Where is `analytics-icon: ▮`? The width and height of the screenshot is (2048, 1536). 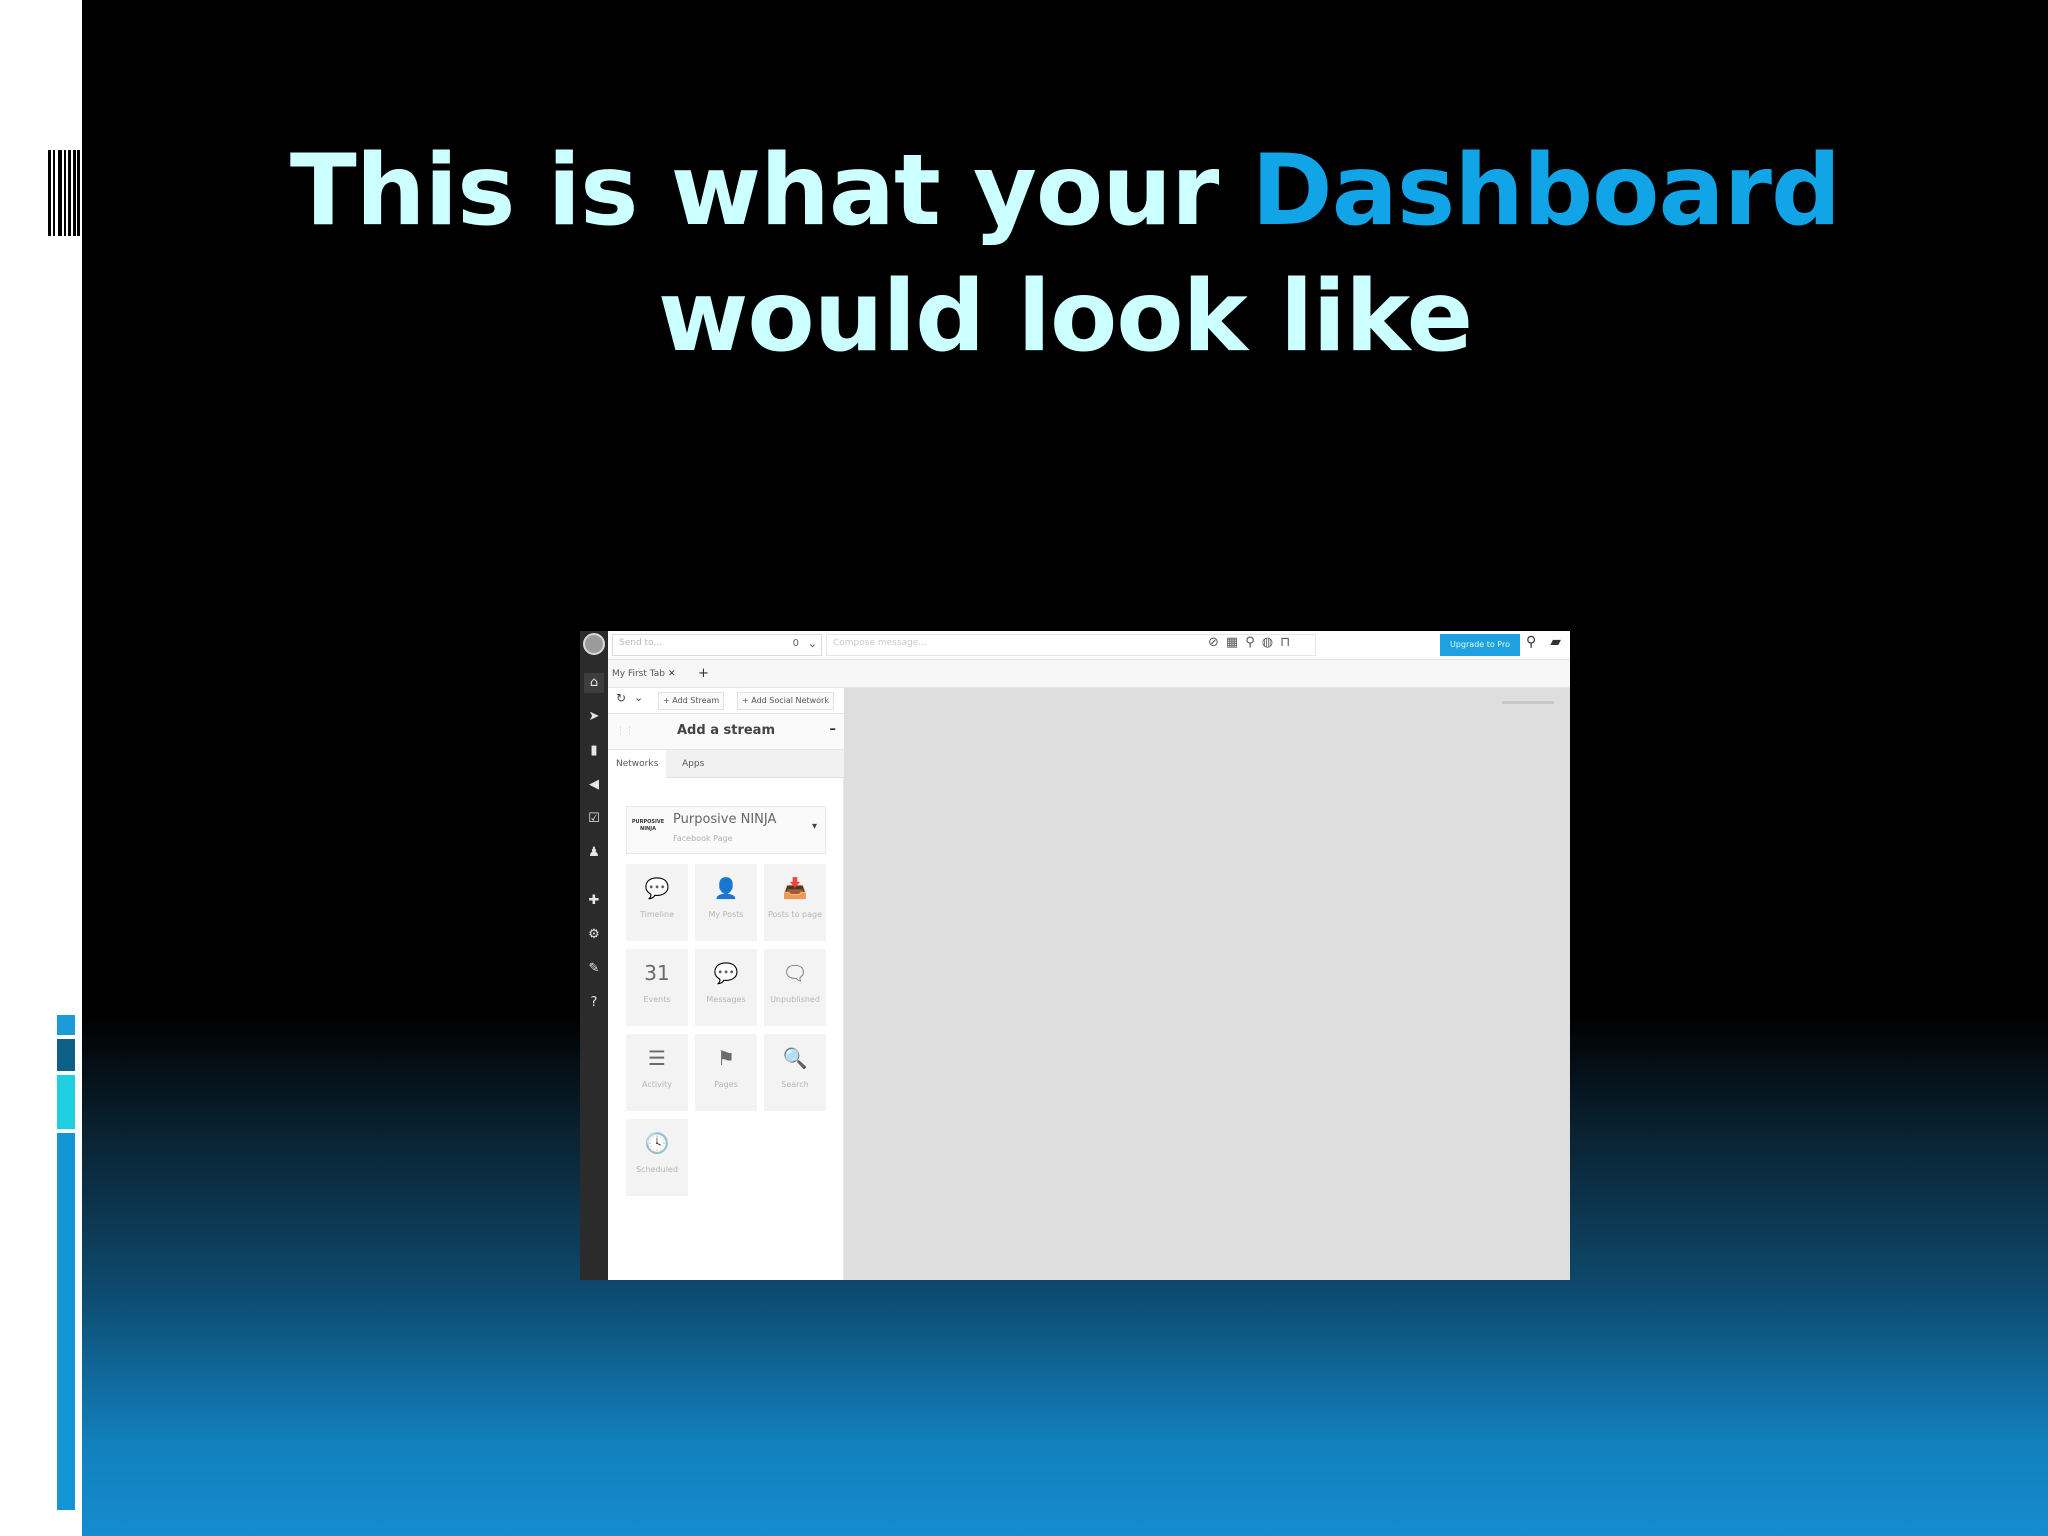 analytics-icon: ▮ is located at coordinates (594, 751).